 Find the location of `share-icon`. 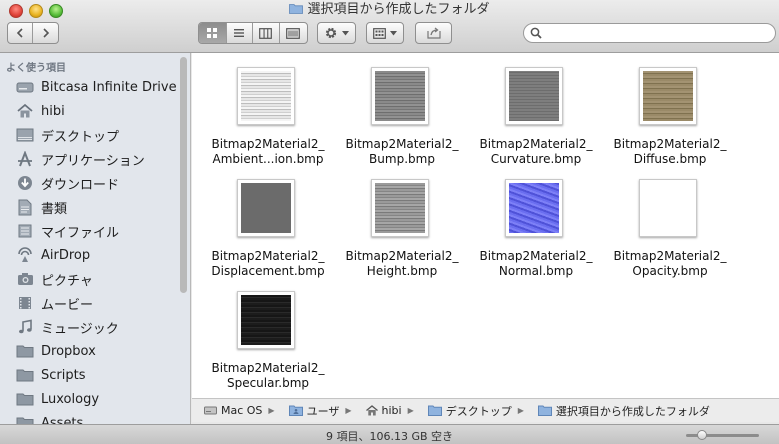

share-icon is located at coordinates (433, 33).